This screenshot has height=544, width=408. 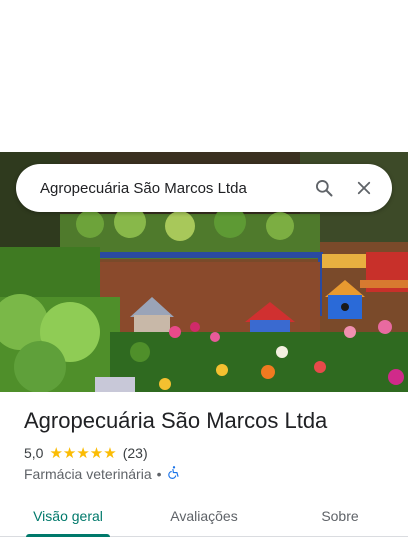 I want to click on tab-overview: Visão geral, so click(x=68, y=516).